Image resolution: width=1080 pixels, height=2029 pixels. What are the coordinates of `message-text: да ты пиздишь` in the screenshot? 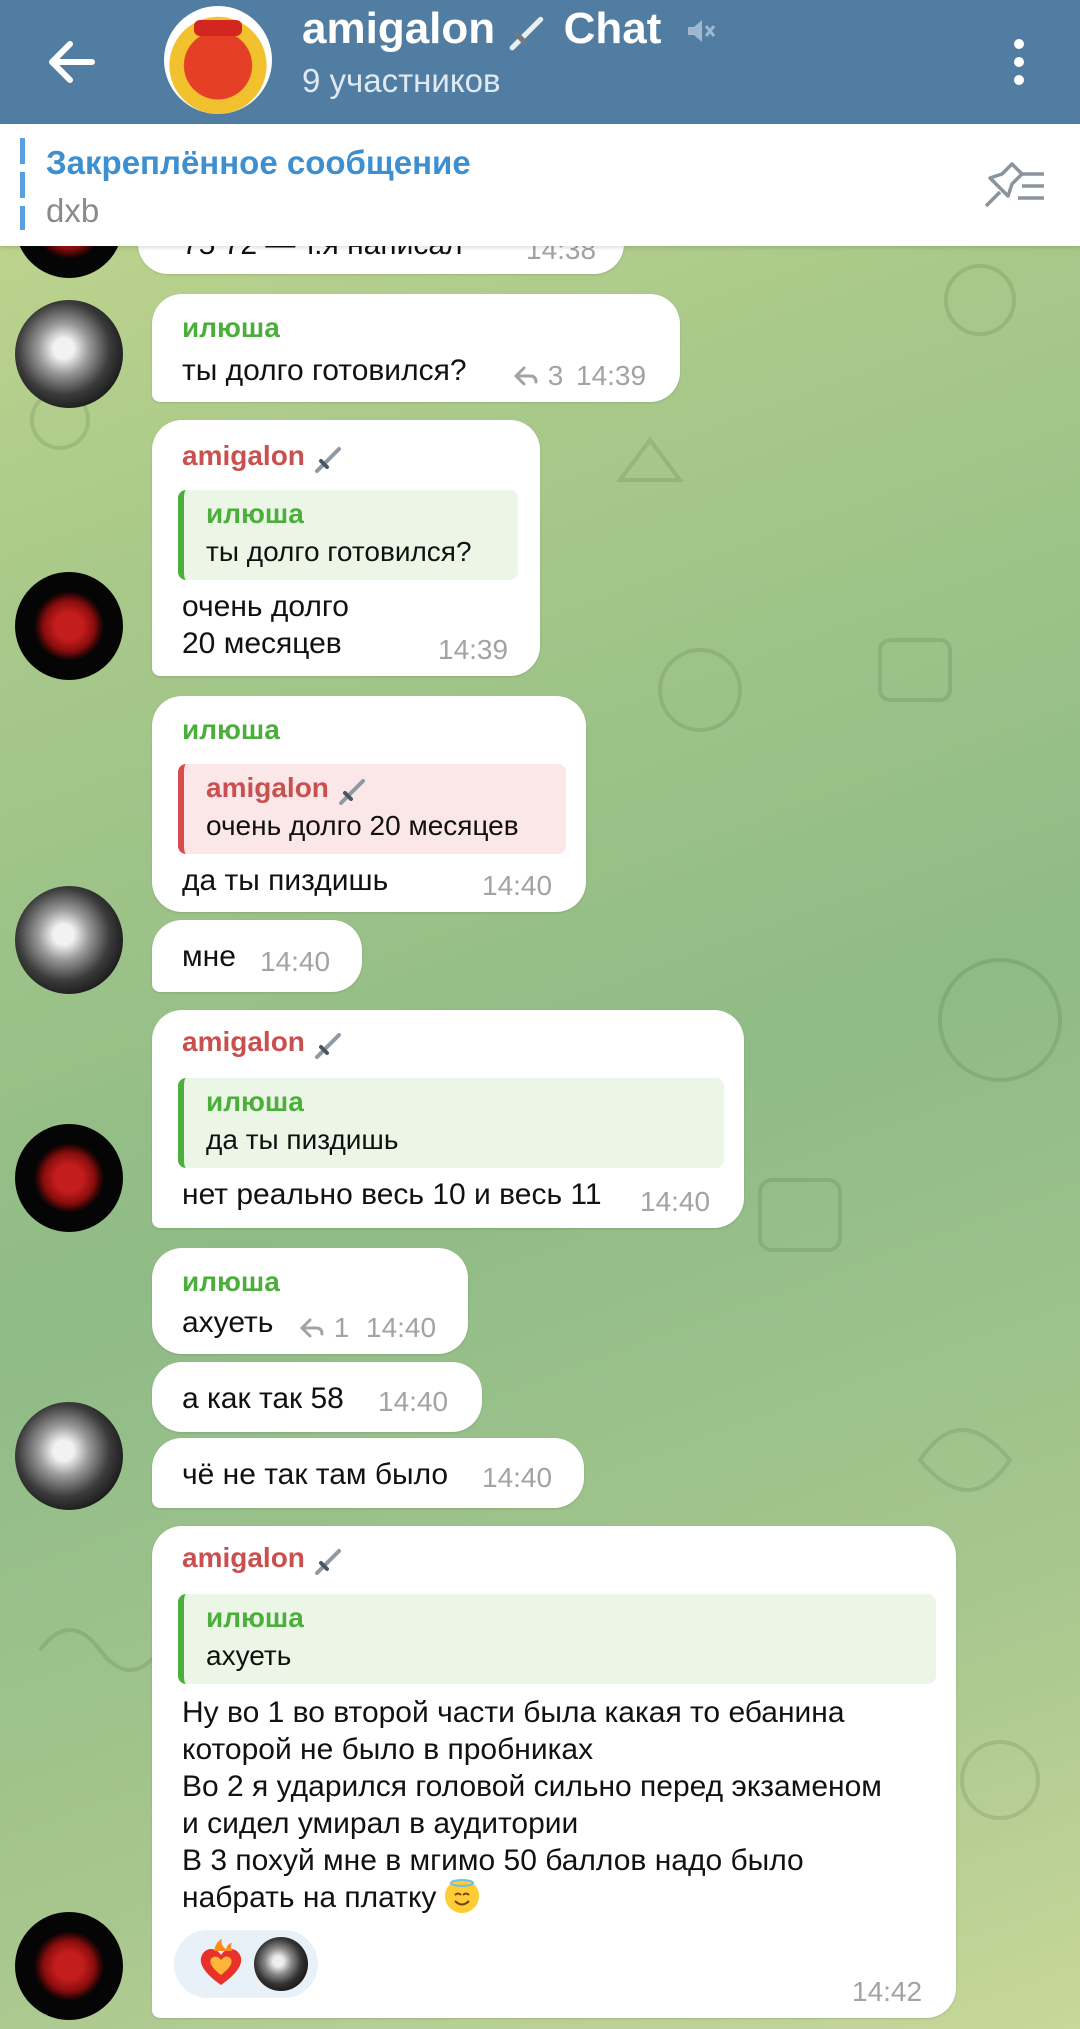 It's located at (285, 880).